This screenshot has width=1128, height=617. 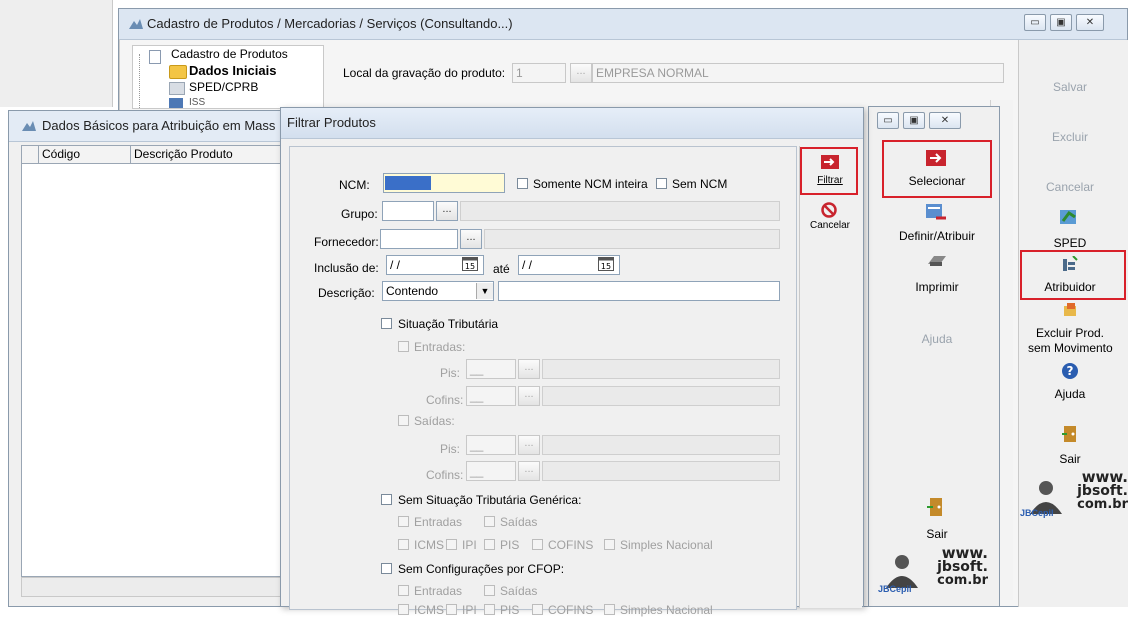 I want to click on entradas-checkbox, so click(x=403, y=346).